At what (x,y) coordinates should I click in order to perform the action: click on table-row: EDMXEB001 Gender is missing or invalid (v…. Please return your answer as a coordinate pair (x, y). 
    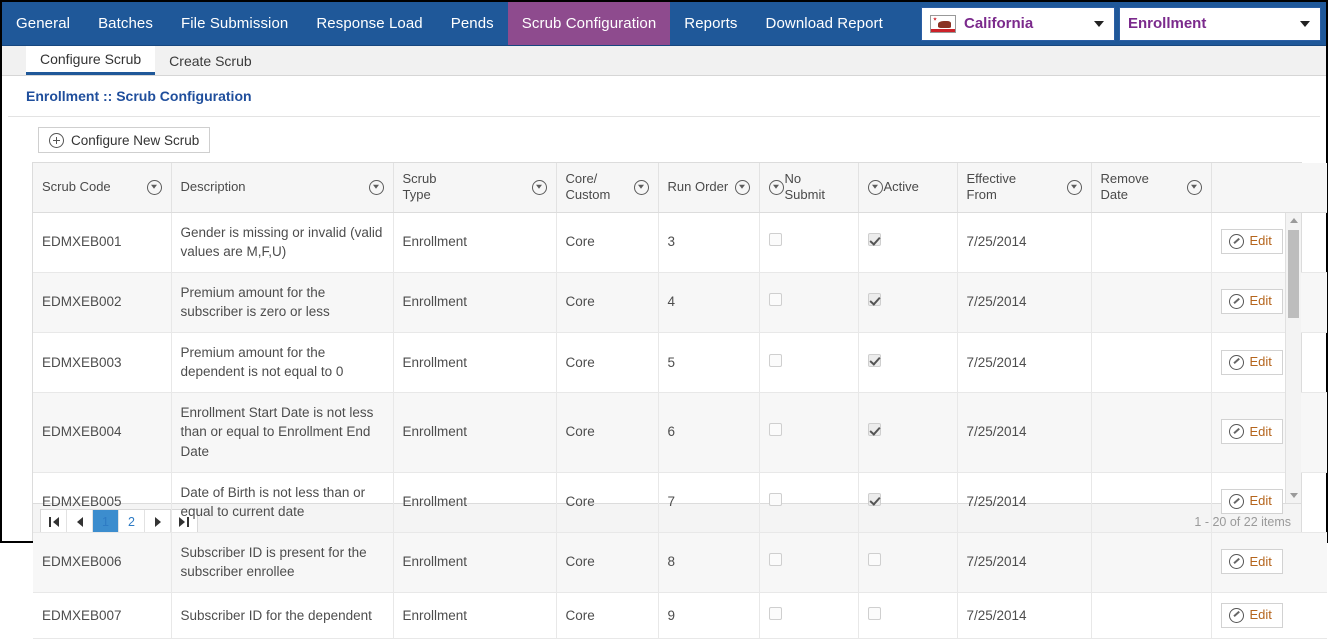
    Looking at the image, I should click on (680, 242).